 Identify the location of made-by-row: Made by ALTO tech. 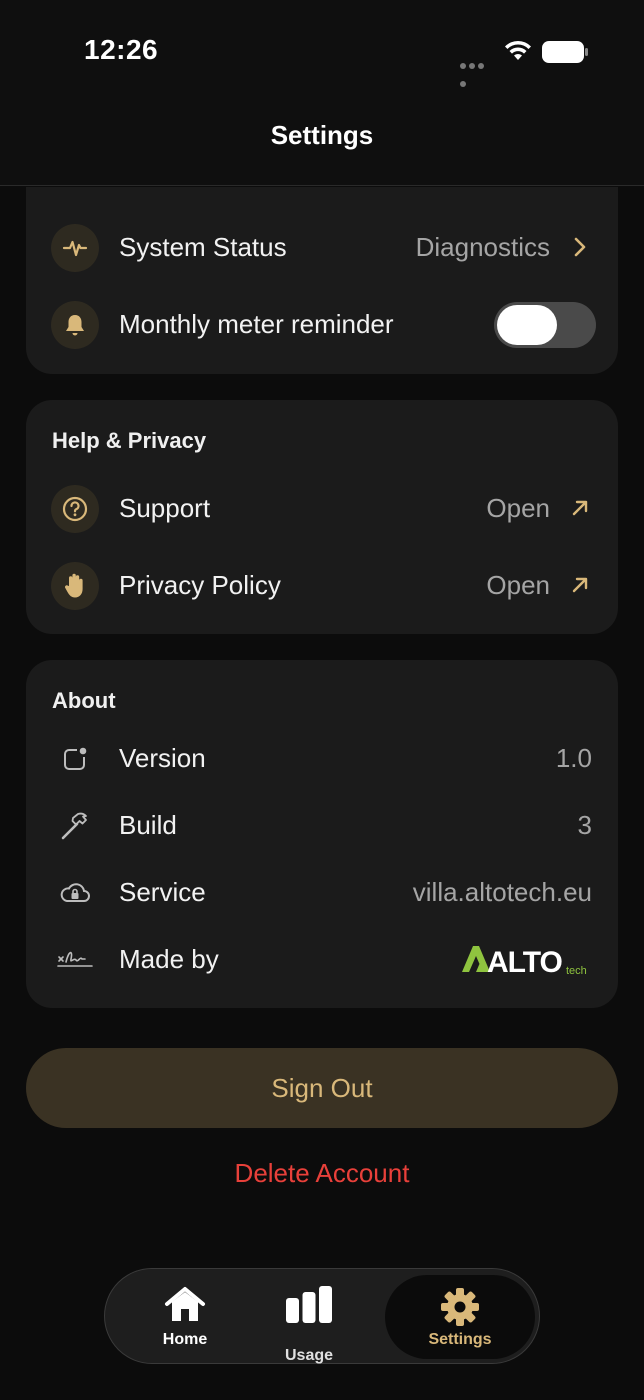
(322, 960).